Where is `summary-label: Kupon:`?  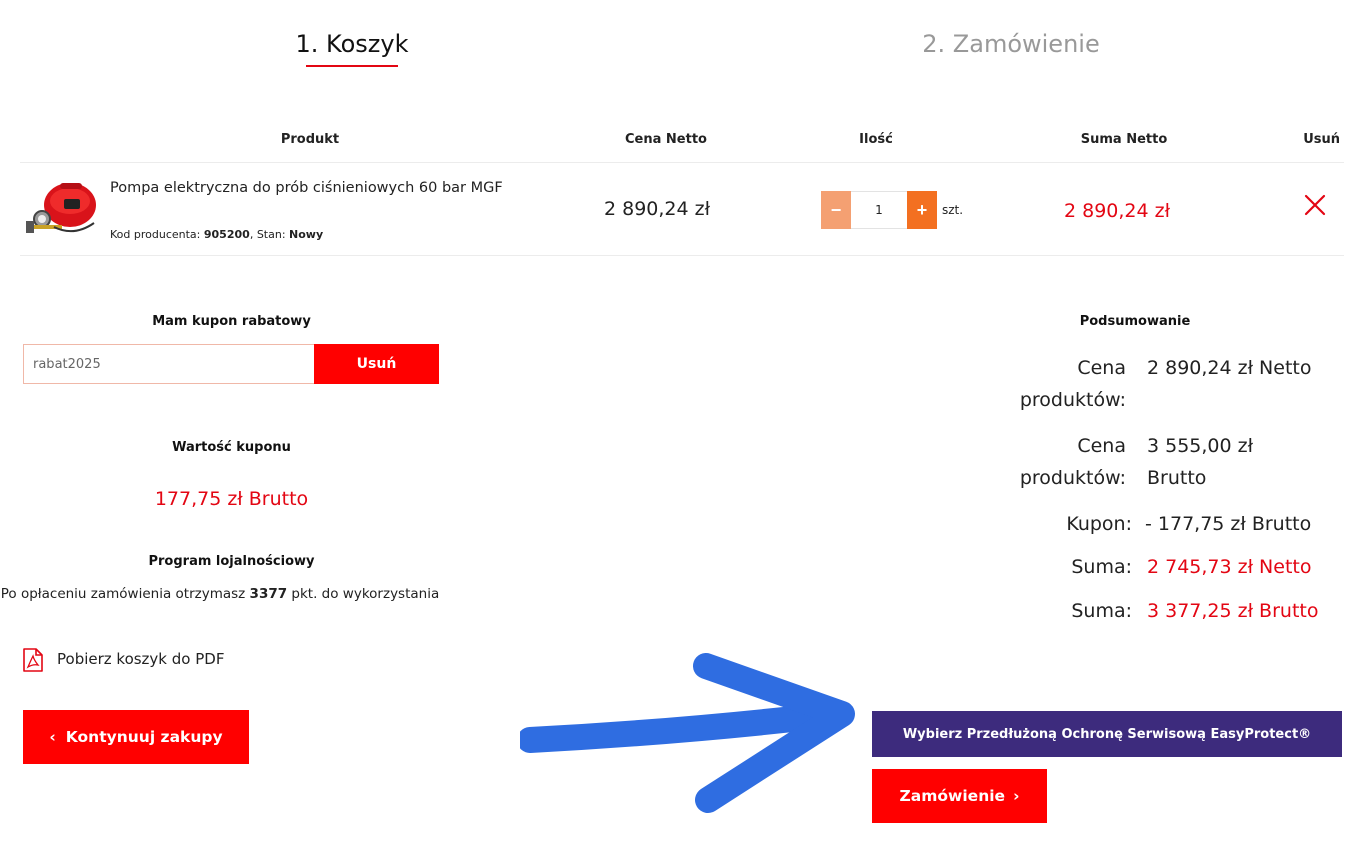
summary-label: Kupon: is located at coordinates (1099, 524).